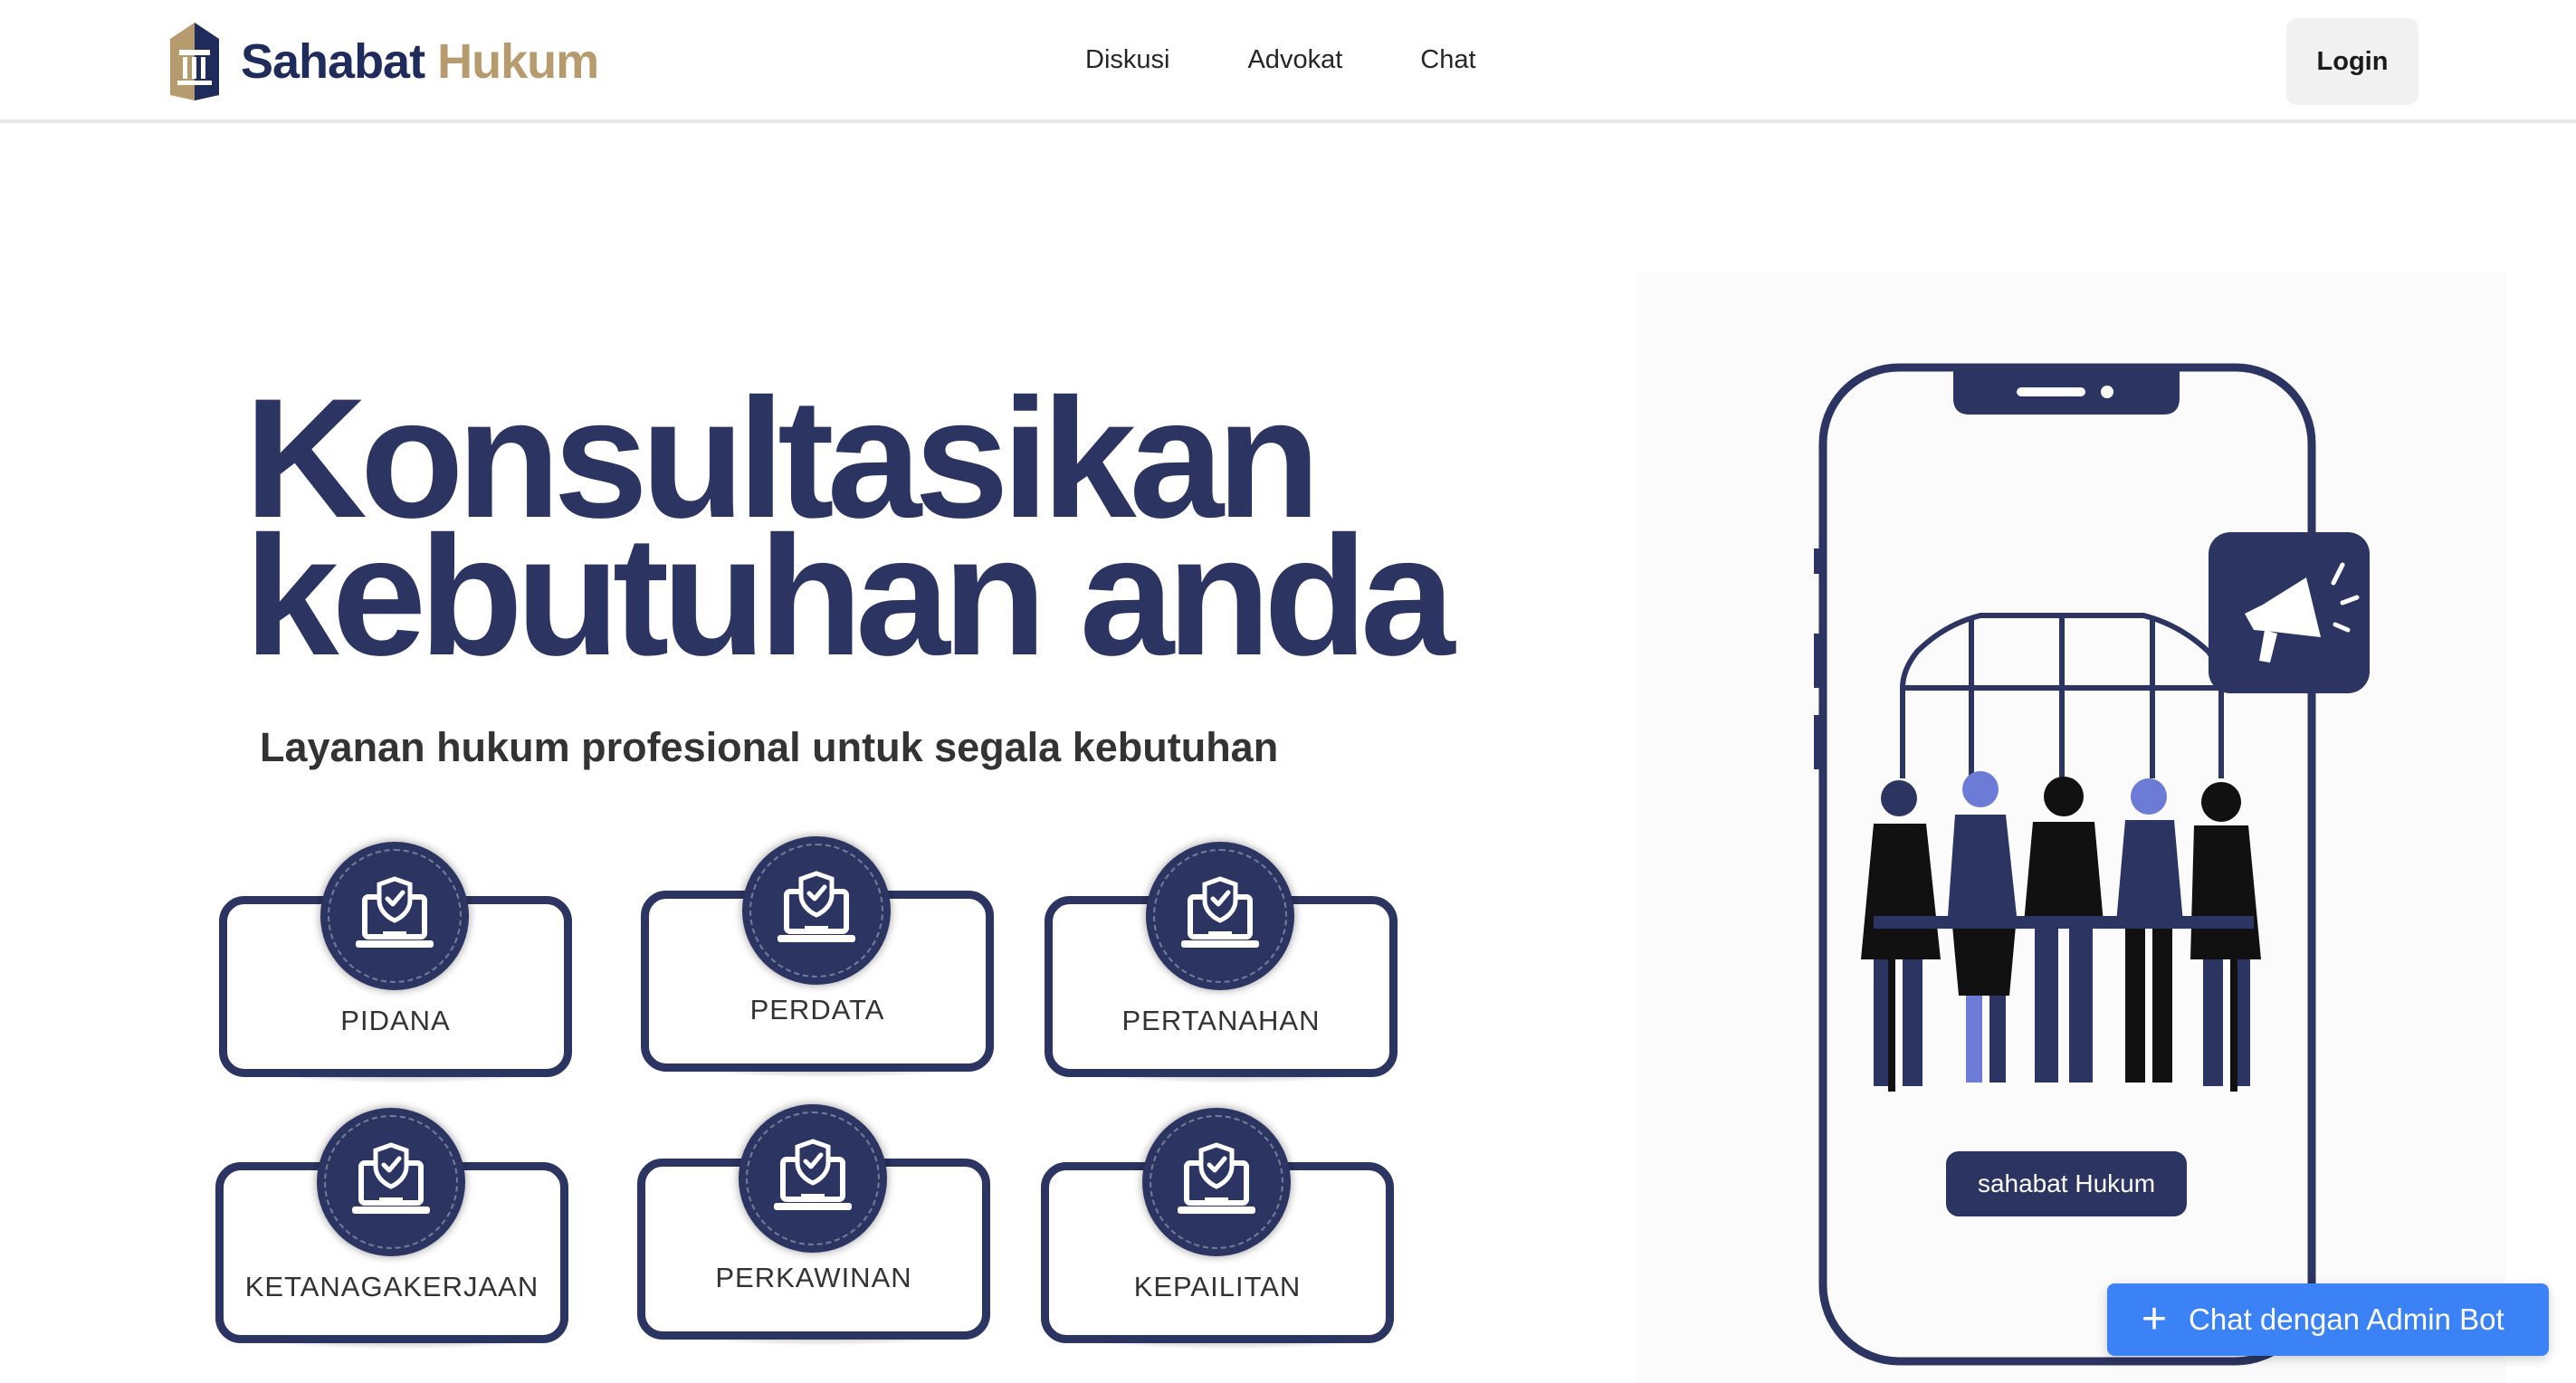 The image size is (2576, 1383). I want to click on category-card-perdata: PERDATA, so click(817, 972).